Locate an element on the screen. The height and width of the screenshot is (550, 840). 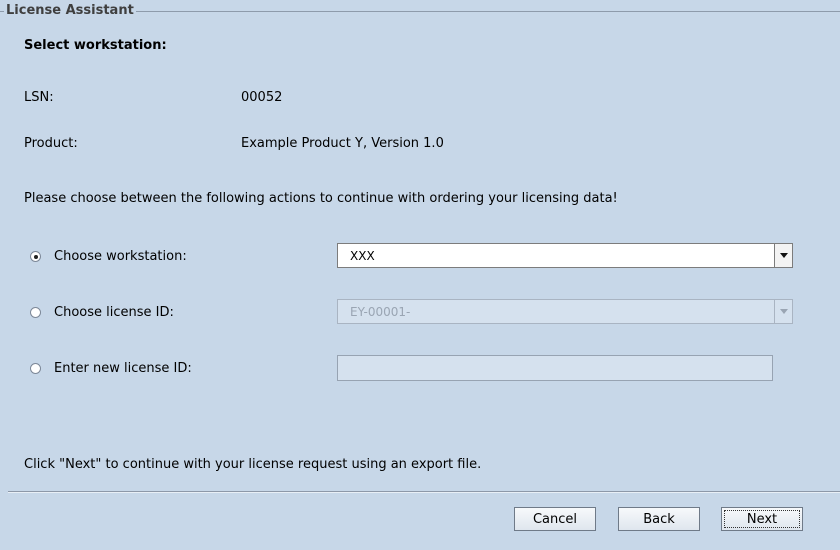
option-enter-new-license-id: Enter new license ID: is located at coordinates (111, 368).